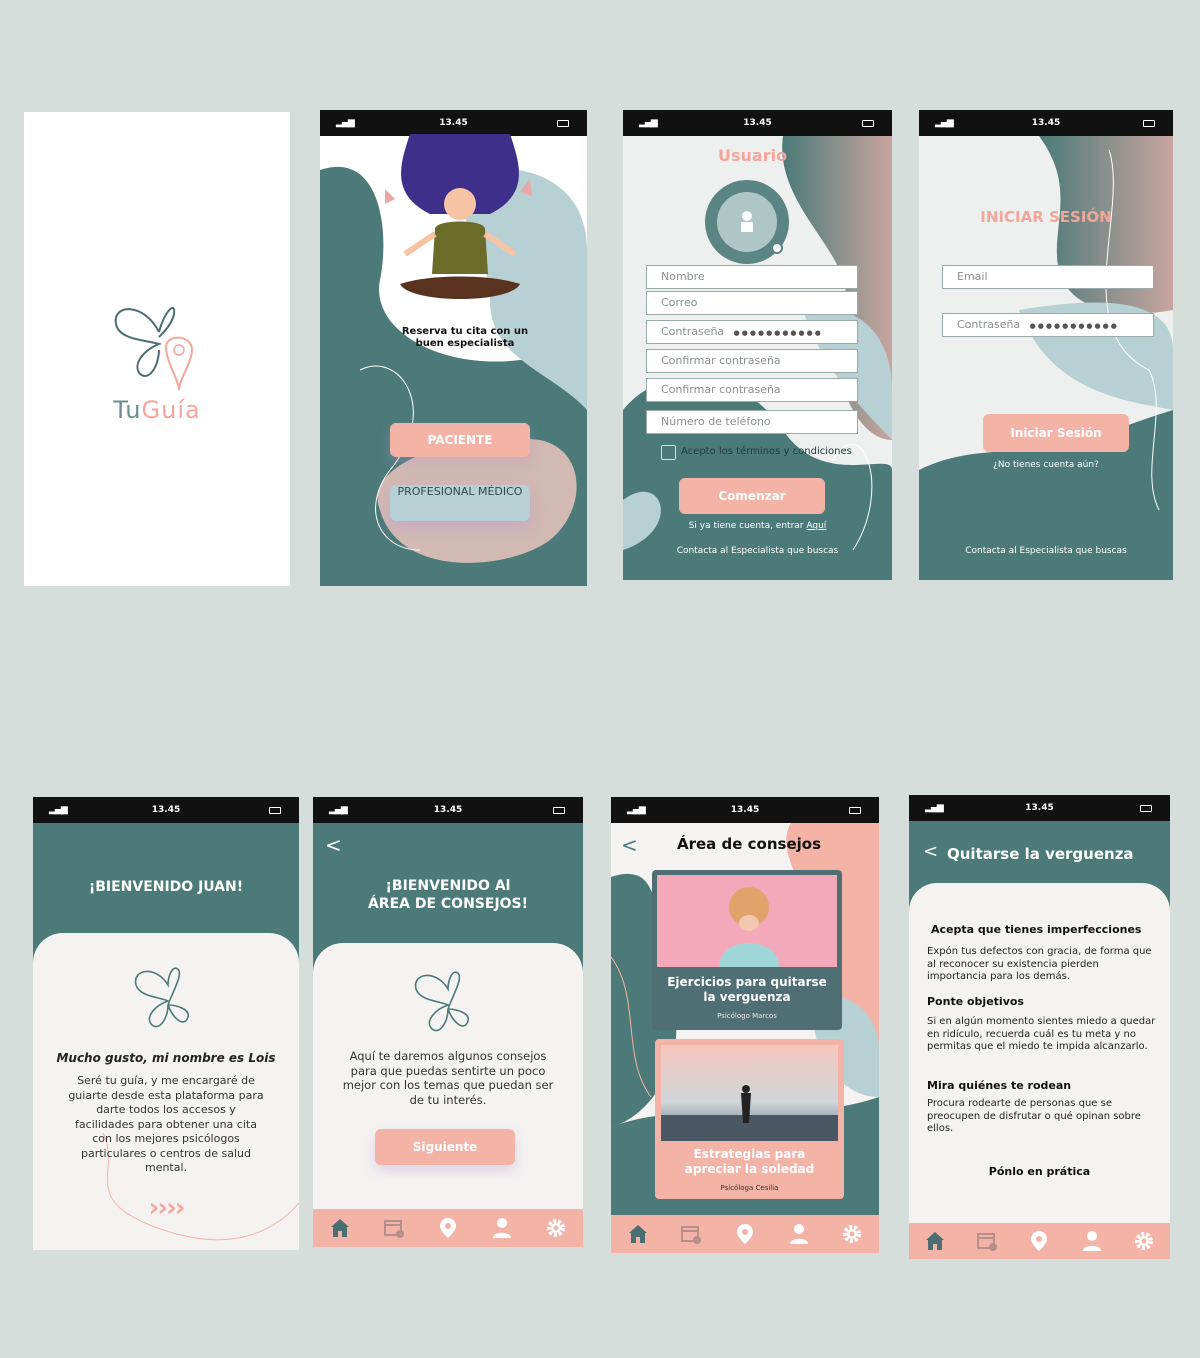 This screenshot has width=1200, height=1358. What do you see at coordinates (749, 1161) in the screenshot?
I see `advice-card-2-title: Estrategias para apreciar la soledad` at bounding box center [749, 1161].